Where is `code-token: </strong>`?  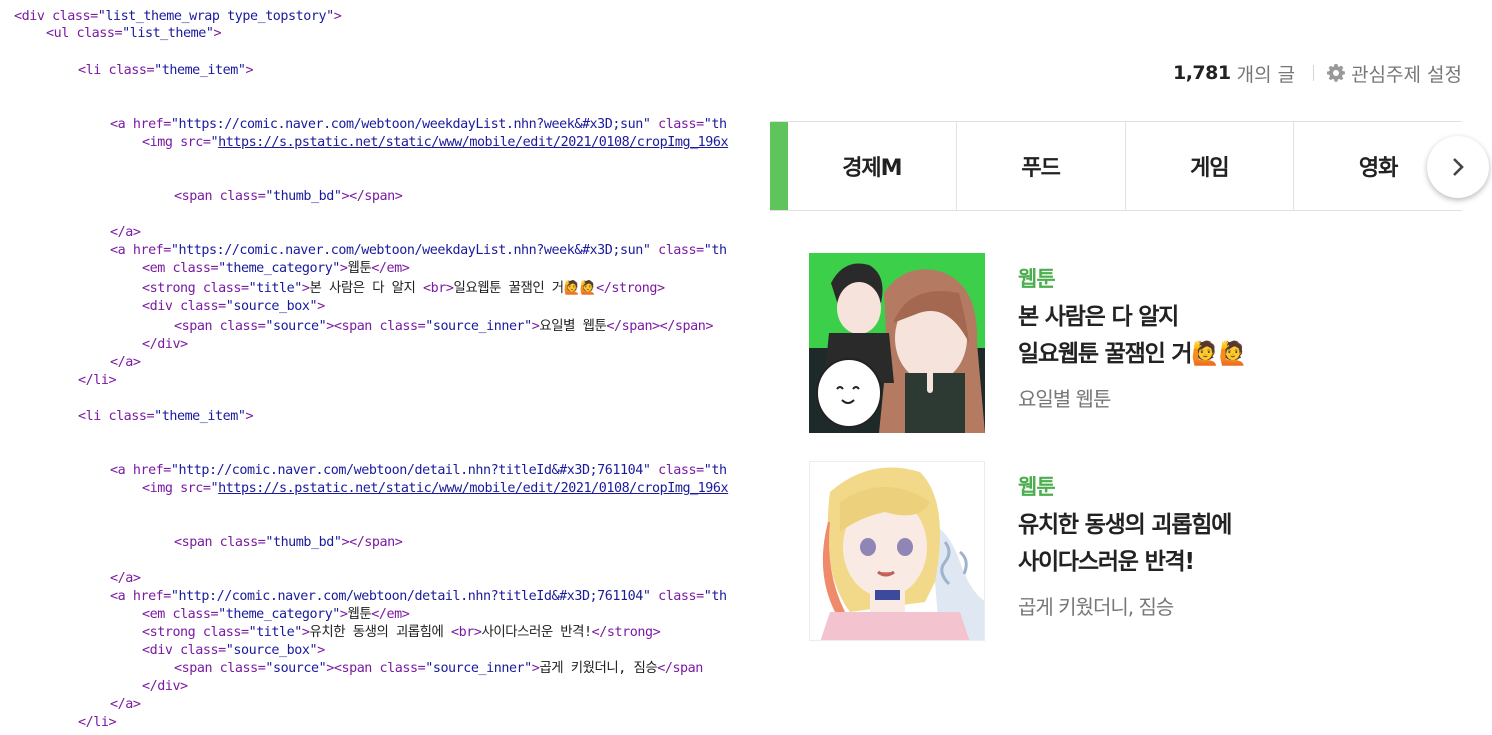 code-token: </strong> is located at coordinates (626, 632).